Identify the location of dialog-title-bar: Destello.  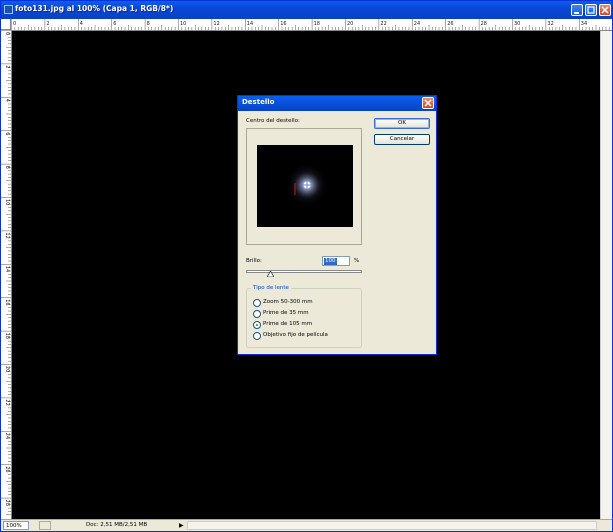
(337, 103).